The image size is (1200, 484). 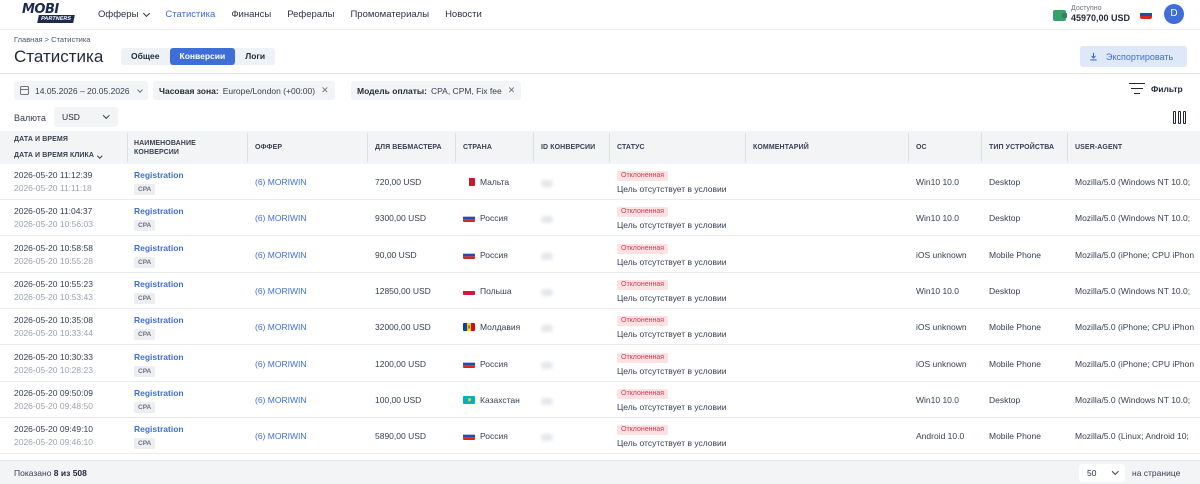 I want to click on th-datetime: Дата и время, so click(x=41, y=139).